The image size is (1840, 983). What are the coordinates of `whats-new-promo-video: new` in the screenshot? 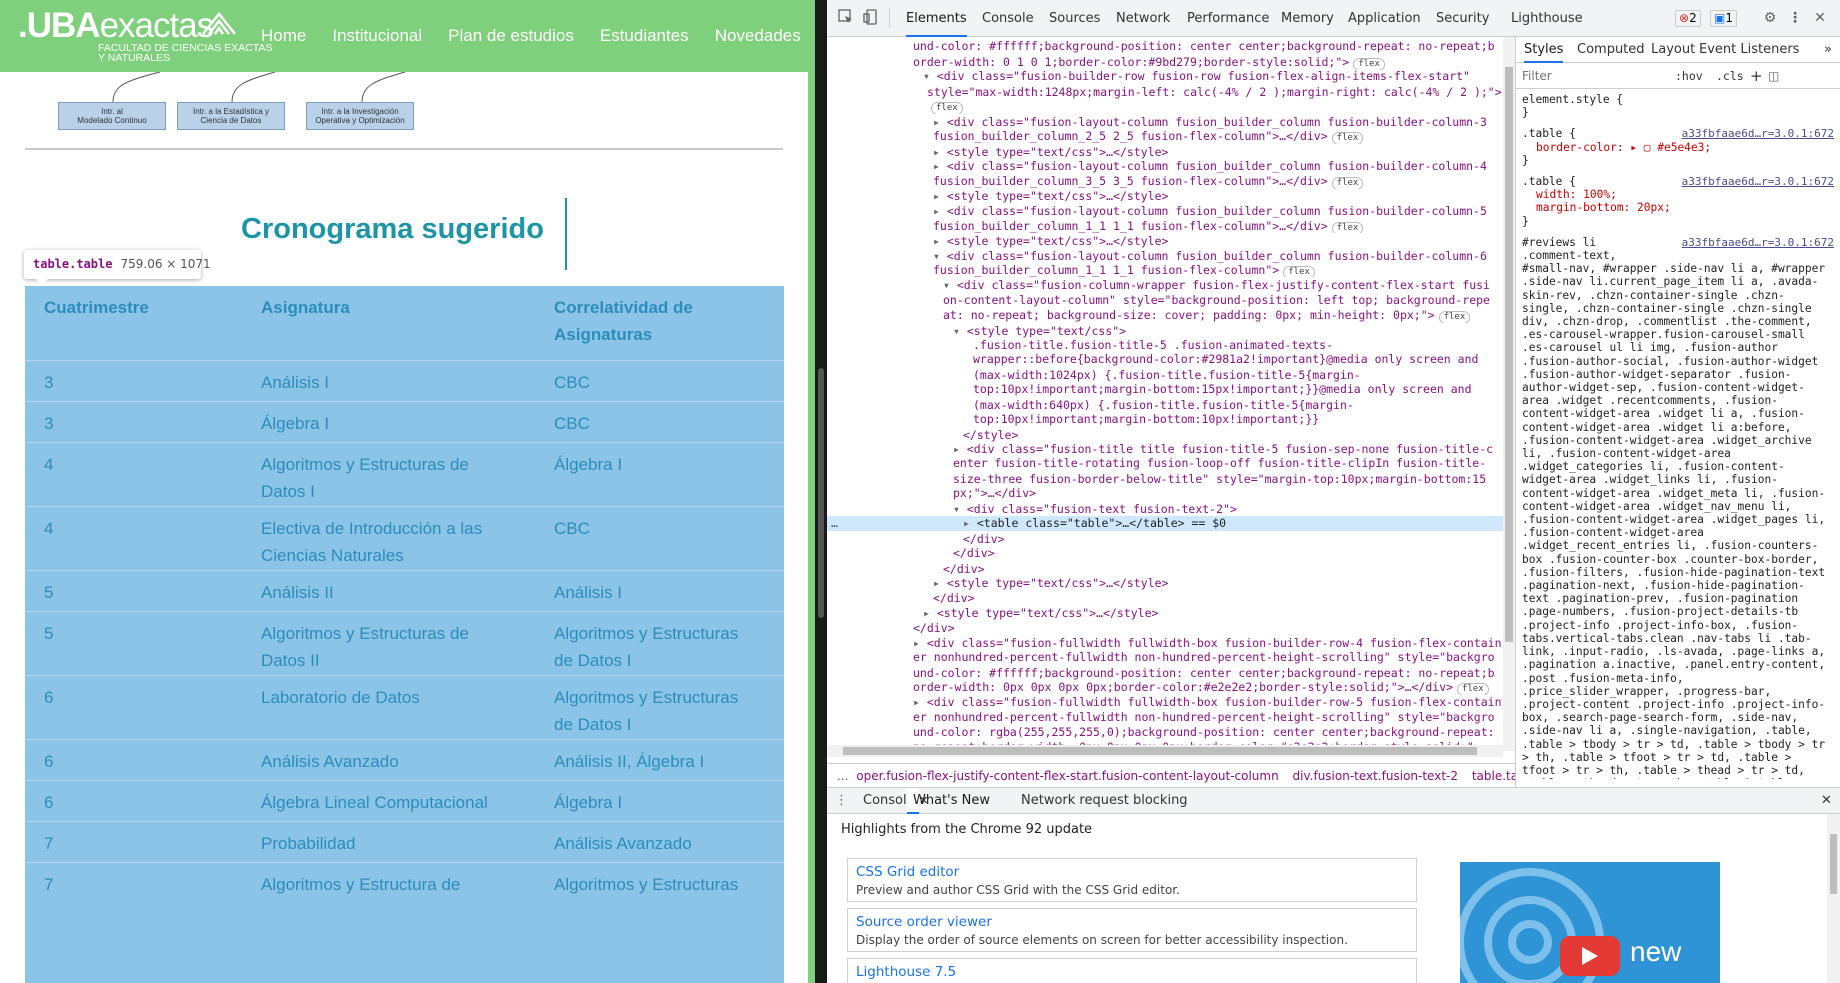 It's located at (1590, 922).